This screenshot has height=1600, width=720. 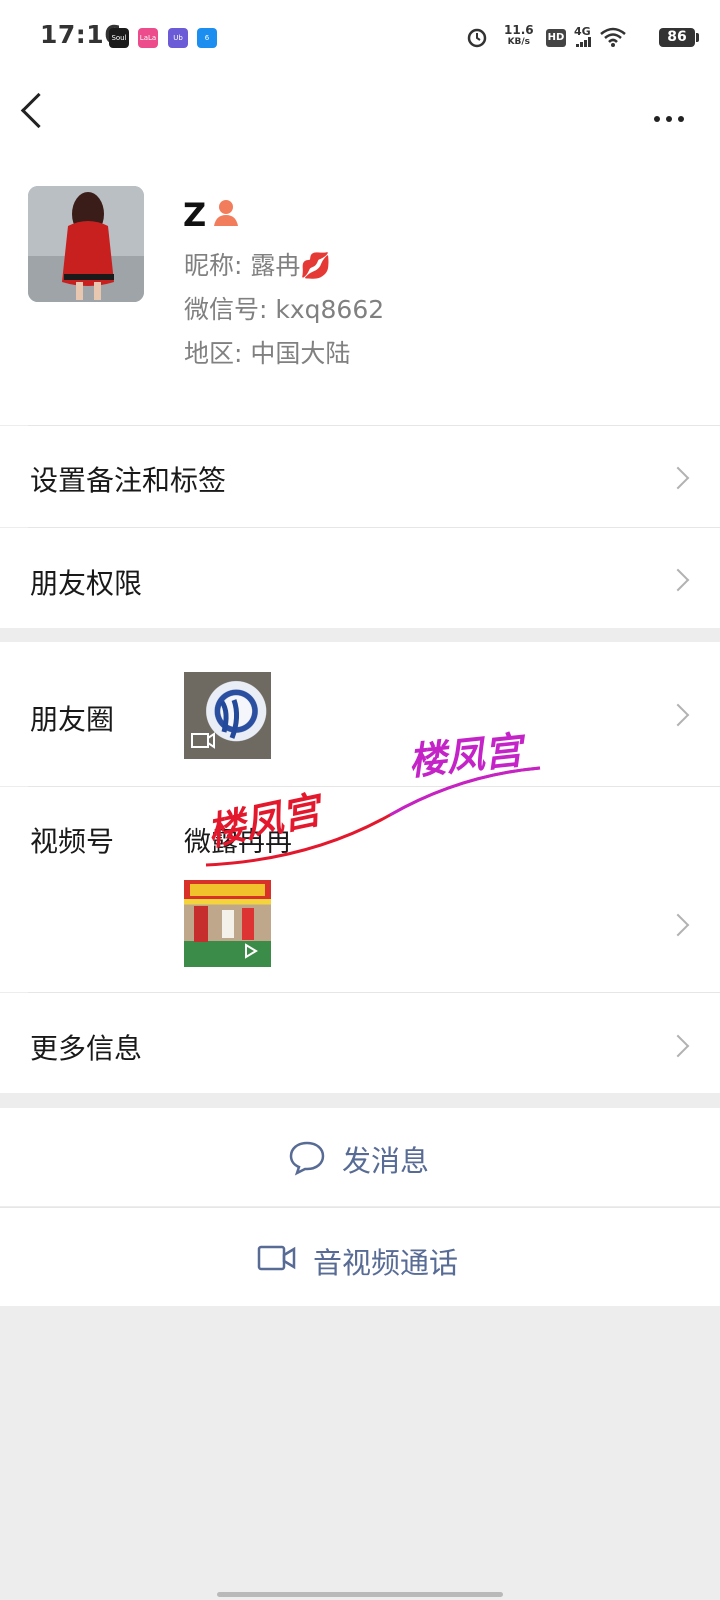 What do you see at coordinates (227, 923) in the screenshot?
I see `channels-thumbnail` at bounding box center [227, 923].